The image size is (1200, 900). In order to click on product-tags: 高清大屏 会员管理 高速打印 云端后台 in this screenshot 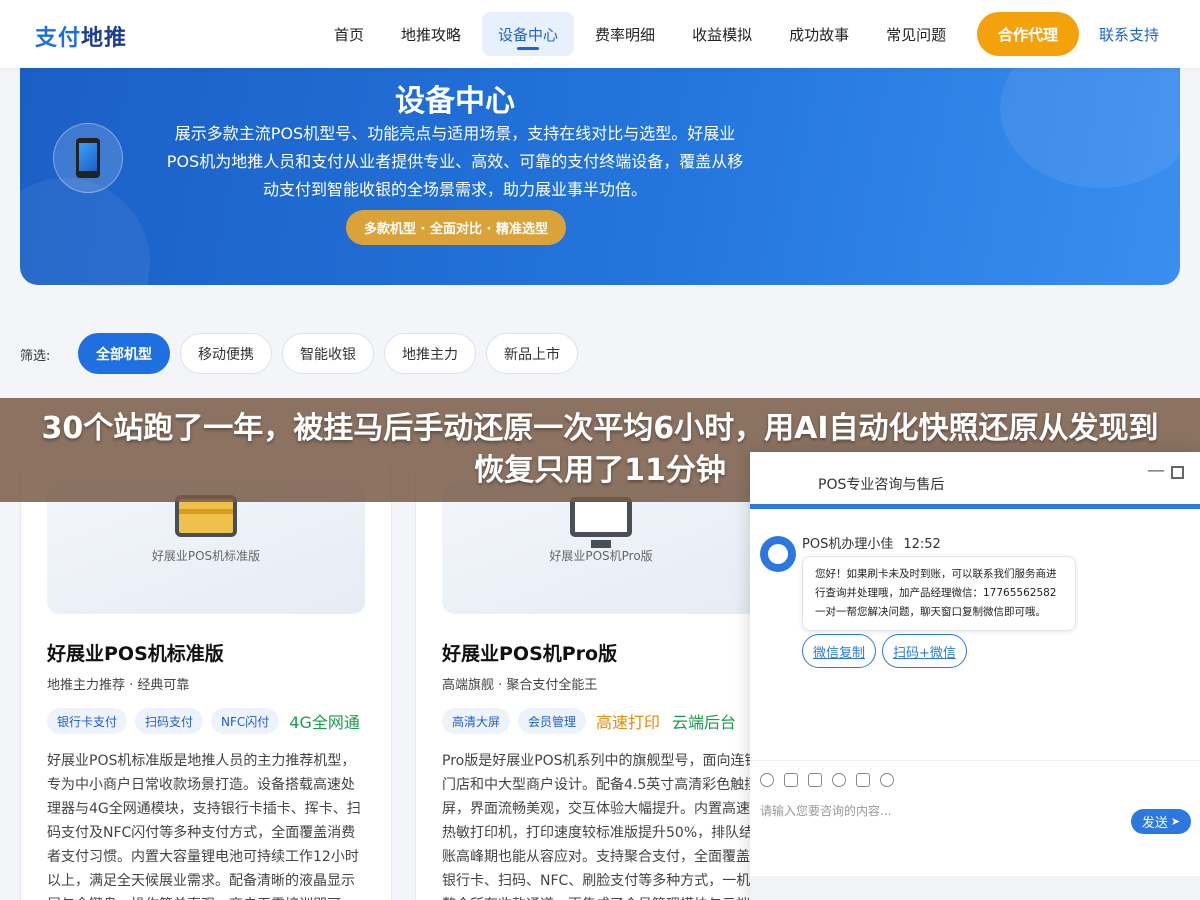, I will do `click(594, 721)`.